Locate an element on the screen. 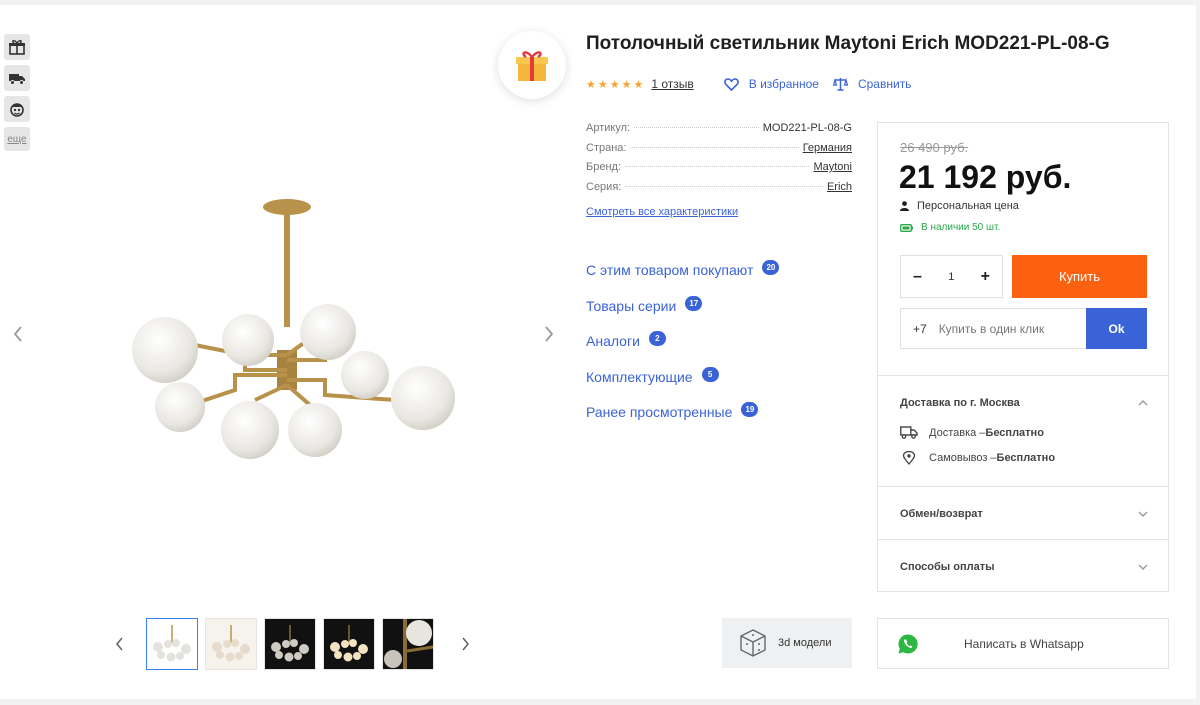 This screenshot has width=1200, height=705. one-click-placeholder: Купить в один клик is located at coordinates (991, 328).